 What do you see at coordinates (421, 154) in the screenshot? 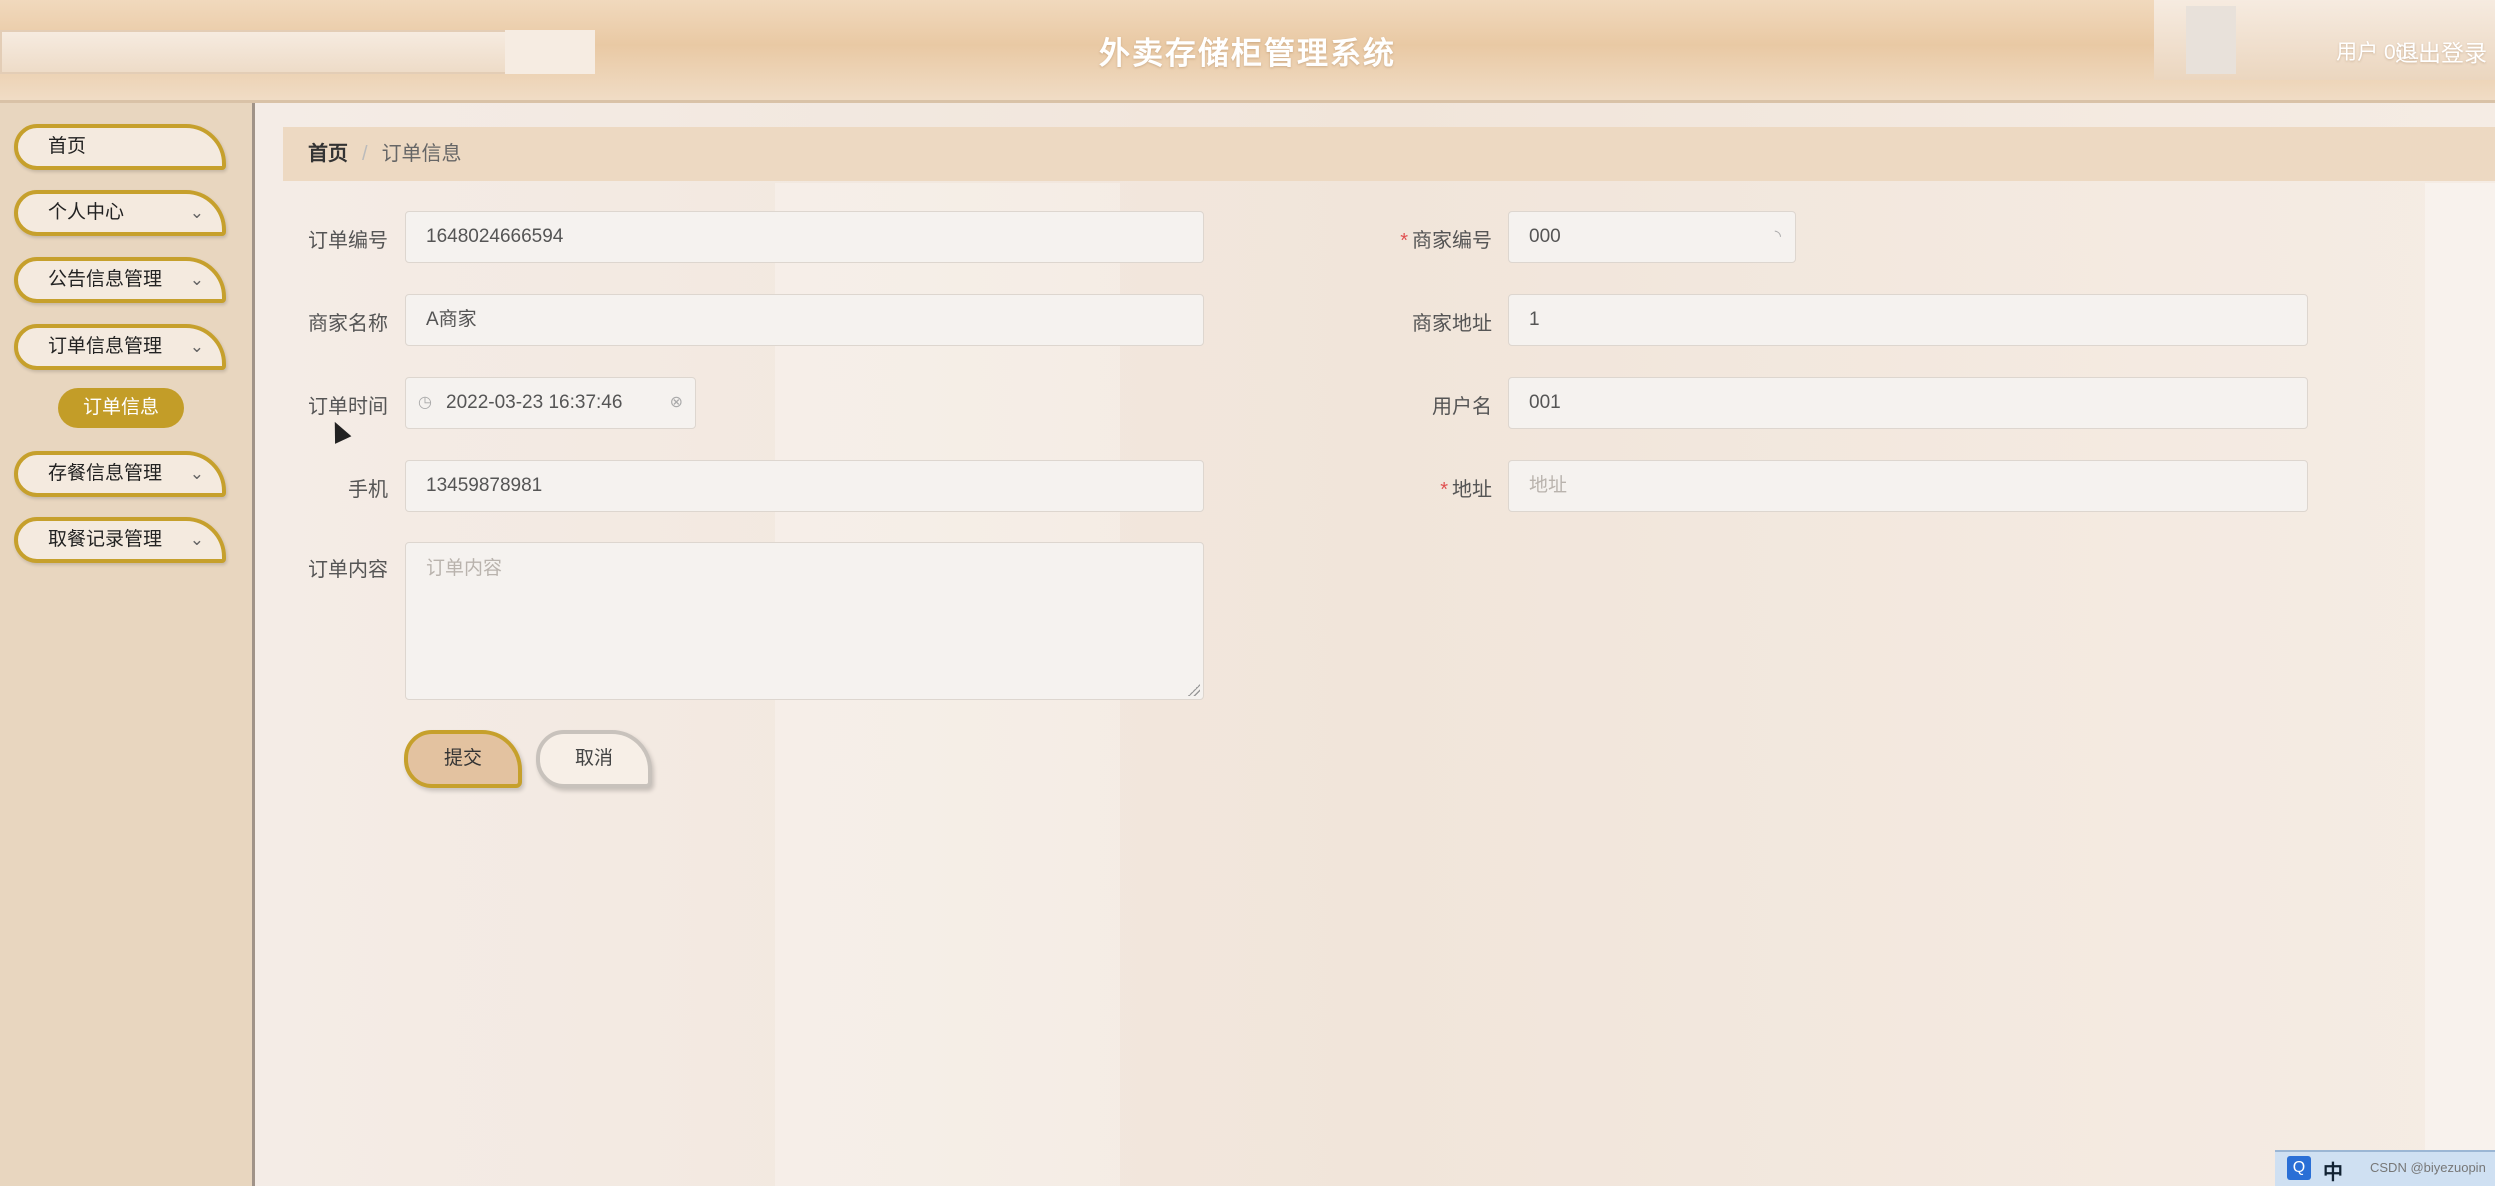
I see `breadcrumb-current: 订单信息` at bounding box center [421, 154].